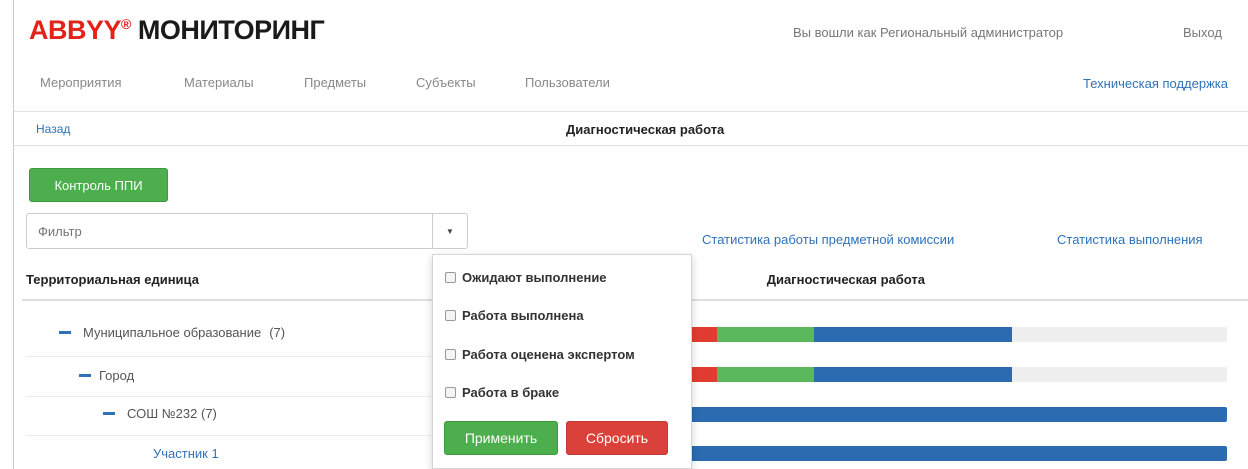  Describe the element at coordinates (98, 185) in the screenshot. I see `control-ppi-button: Контроль ППИ` at that location.